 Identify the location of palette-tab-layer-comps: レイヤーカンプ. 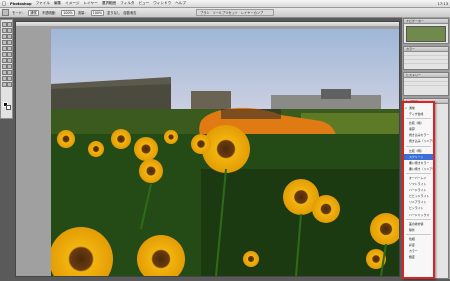
(252, 12).